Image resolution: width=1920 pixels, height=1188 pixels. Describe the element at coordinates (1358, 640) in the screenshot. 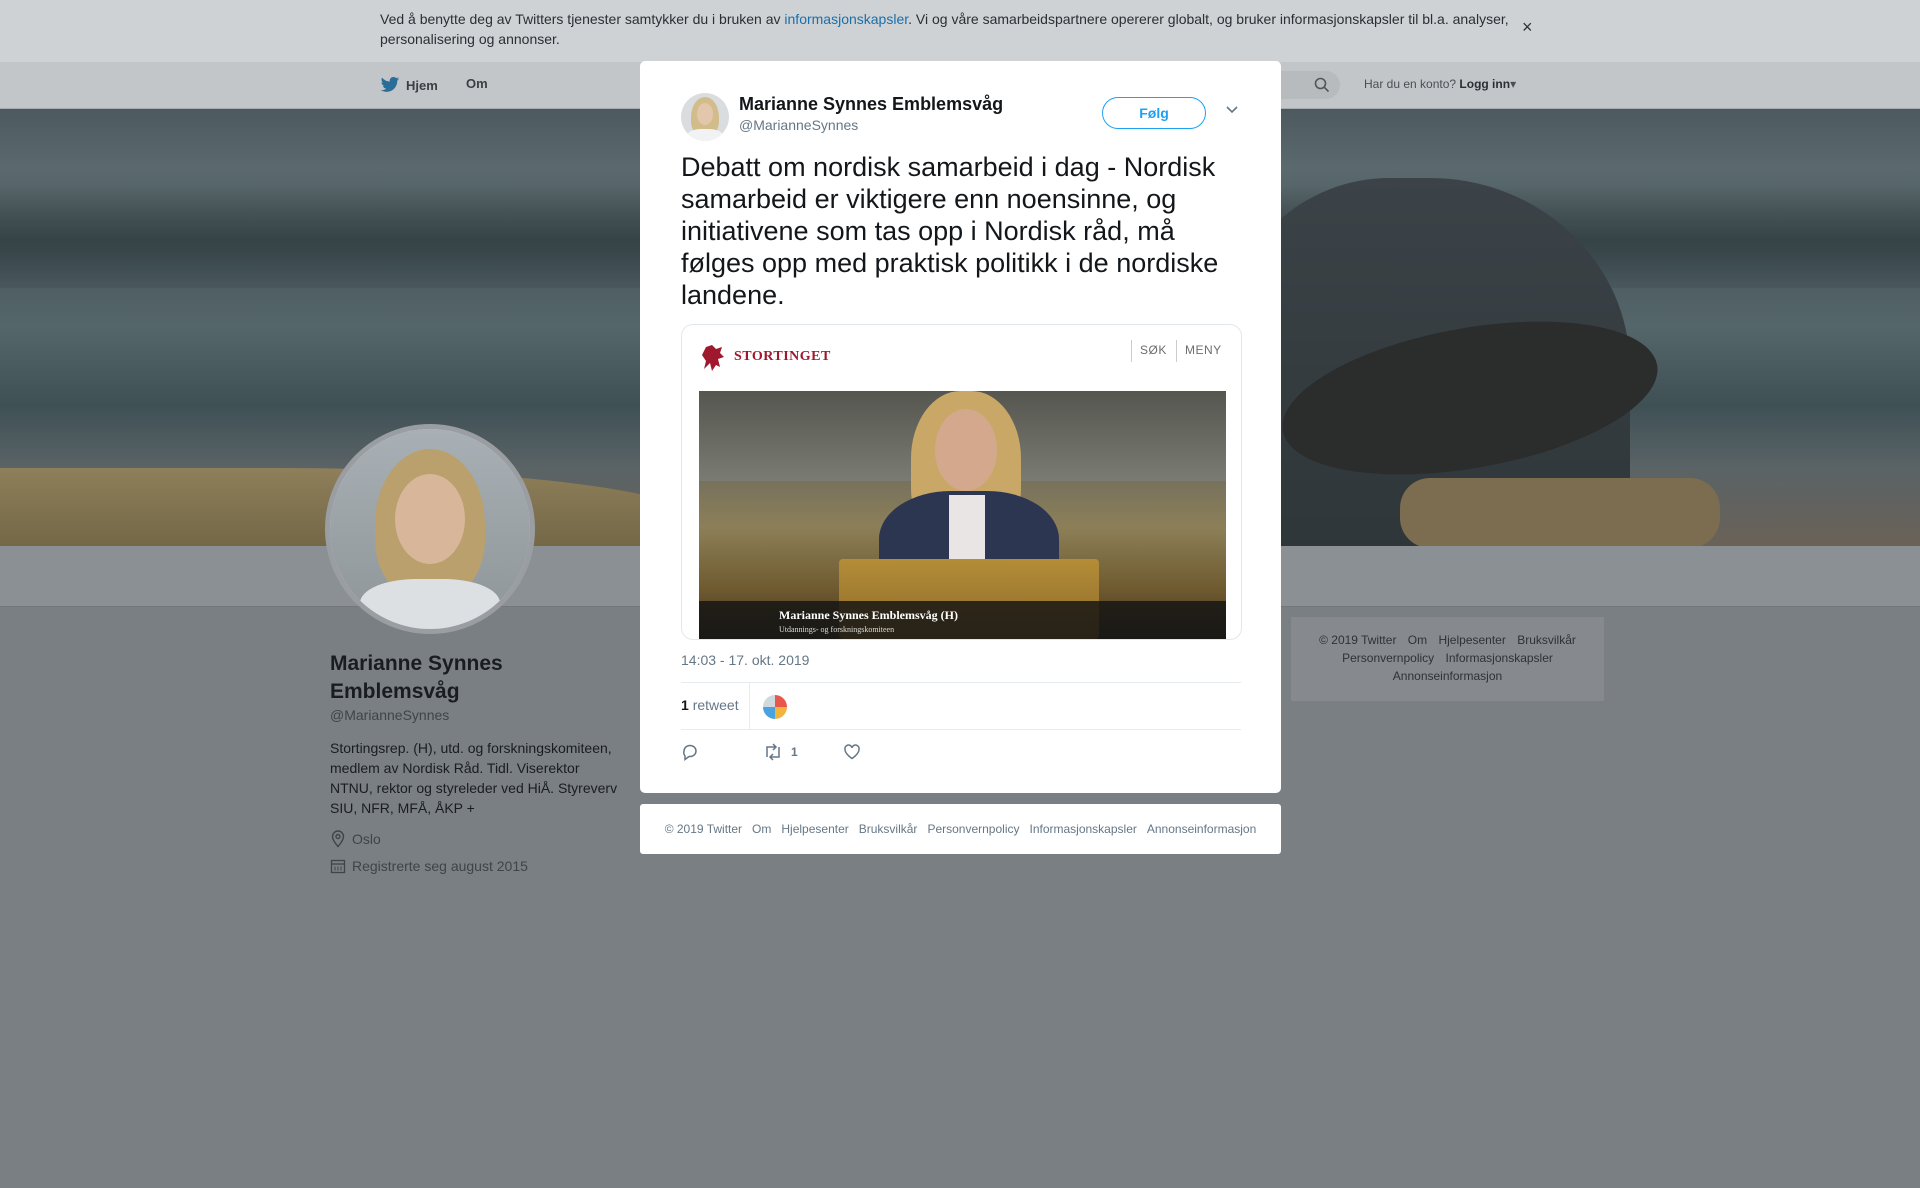

I see `side-footer-copyright: © 2019 Twitter` at that location.